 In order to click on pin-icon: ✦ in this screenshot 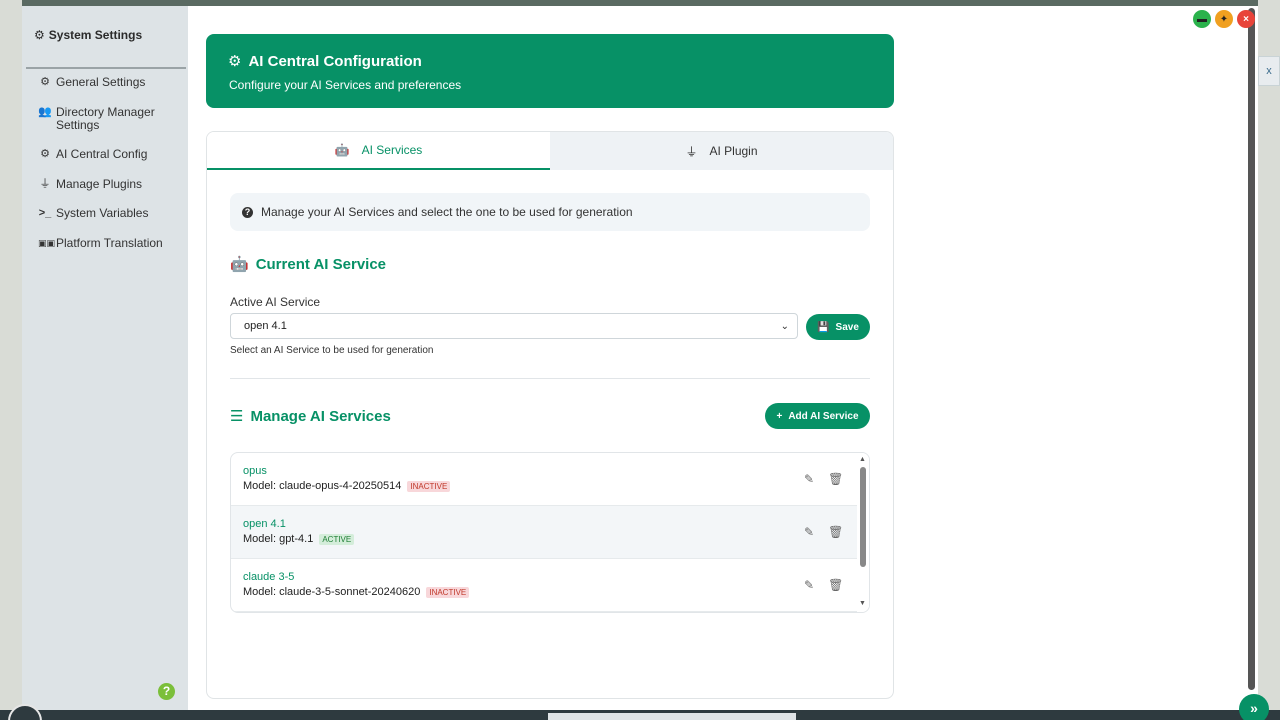, I will do `click(1224, 19)`.